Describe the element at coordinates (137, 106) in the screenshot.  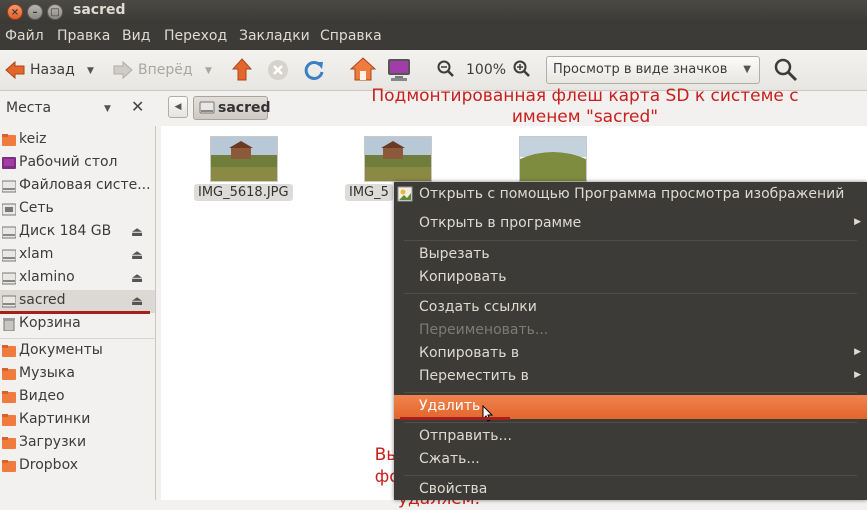
I see `close-sidebar-icon: ✕` at that location.